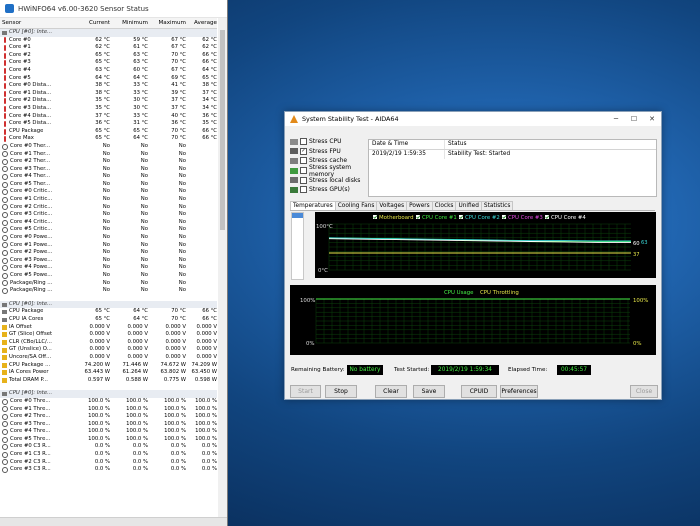 This screenshot has width=700, height=526. I want to click on sensor-row: Core #4 Critic... No No No, so click(108, 223).